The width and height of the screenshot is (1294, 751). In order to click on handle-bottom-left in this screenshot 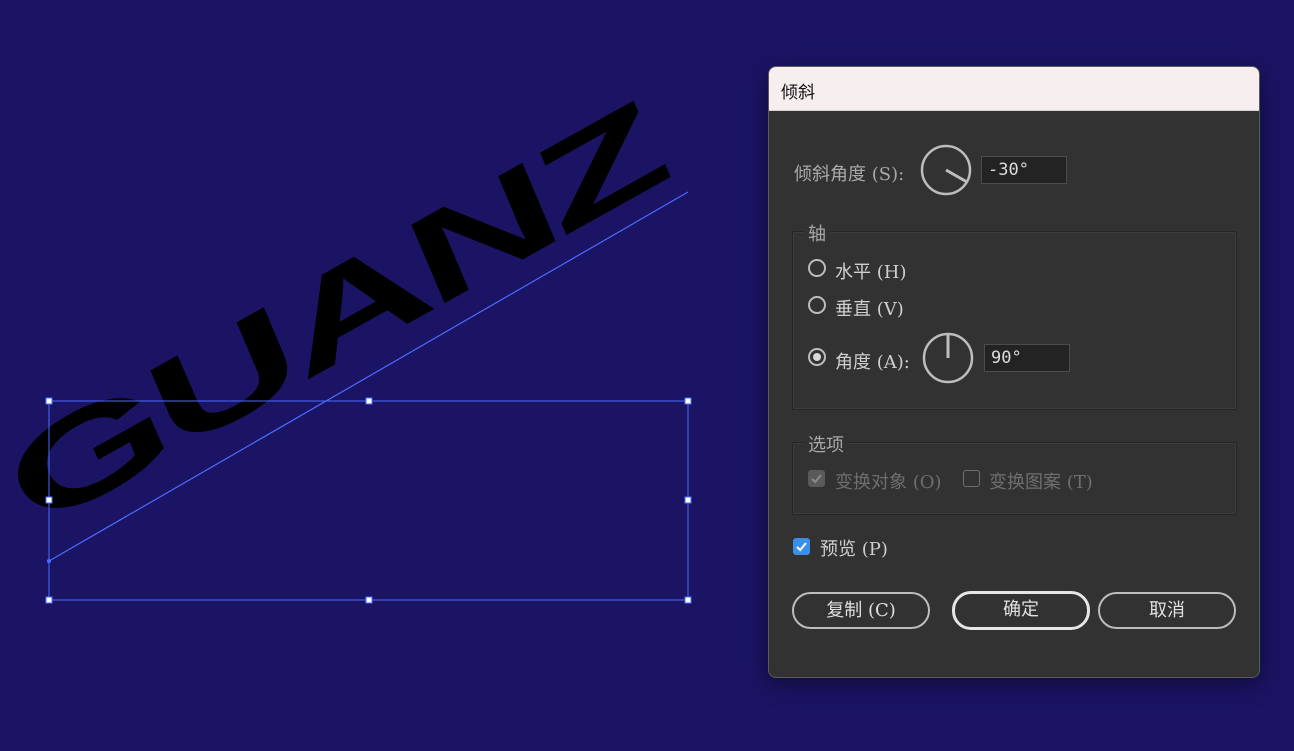, I will do `click(49, 600)`.